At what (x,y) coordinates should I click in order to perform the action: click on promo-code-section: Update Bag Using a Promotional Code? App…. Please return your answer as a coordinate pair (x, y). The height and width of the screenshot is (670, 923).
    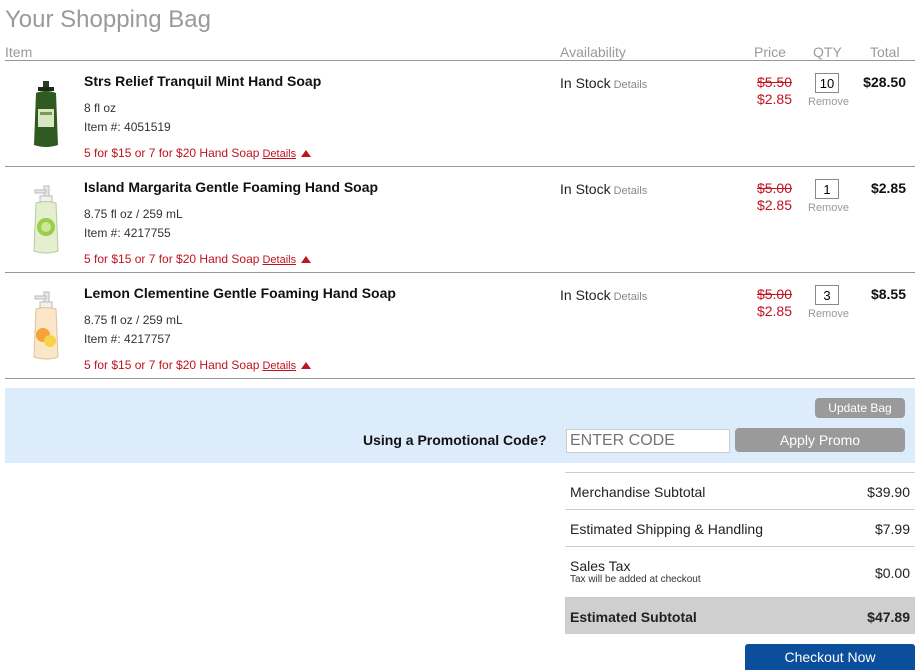
    Looking at the image, I should click on (460, 425).